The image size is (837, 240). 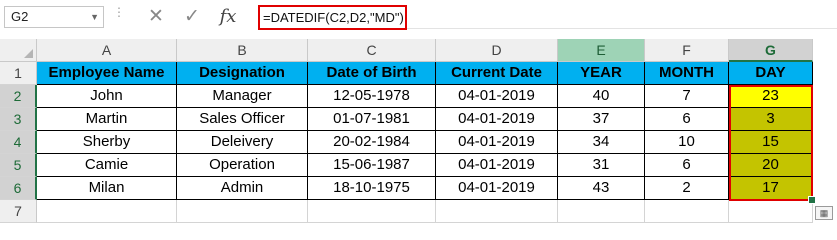 What do you see at coordinates (622, 18) in the screenshot?
I see `formula-input-area` at bounding box center [622, 18].